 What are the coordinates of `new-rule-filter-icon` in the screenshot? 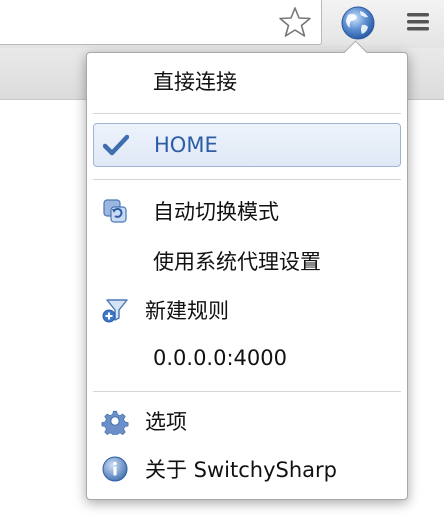 It's located at (115, 310).